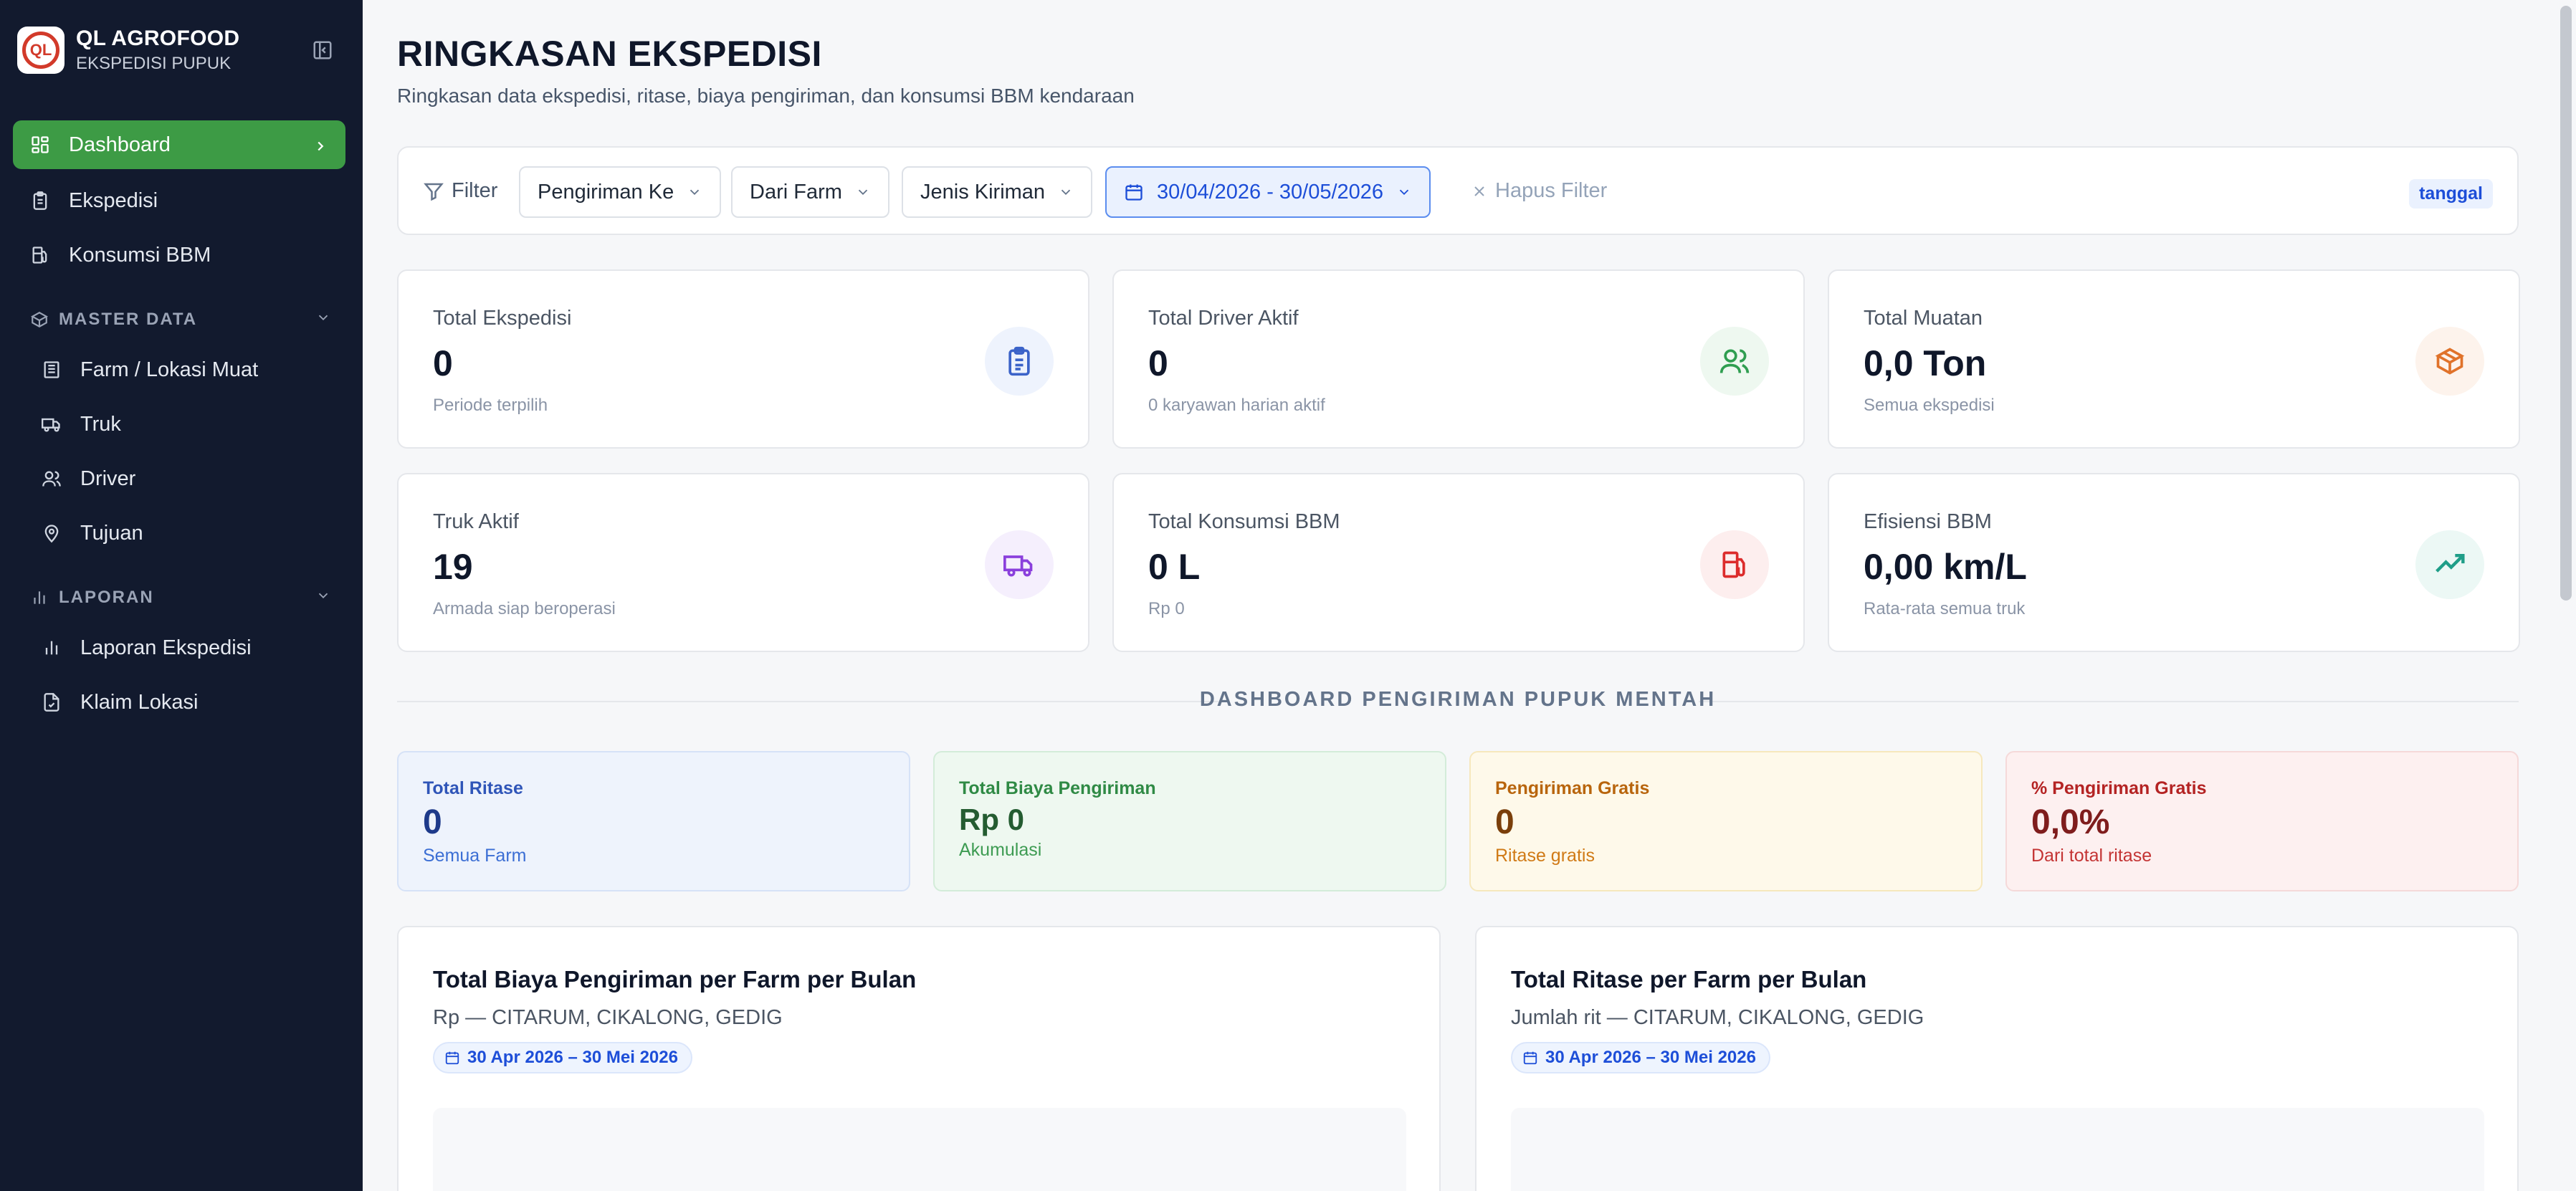 This screenshot has width=2576, height=1191. Describe the element at coordinates (1458, 699) in the screenshot. I see `section-title: DASHBOARD PENGIRIMAN PUPUK MENTAH` at that location.